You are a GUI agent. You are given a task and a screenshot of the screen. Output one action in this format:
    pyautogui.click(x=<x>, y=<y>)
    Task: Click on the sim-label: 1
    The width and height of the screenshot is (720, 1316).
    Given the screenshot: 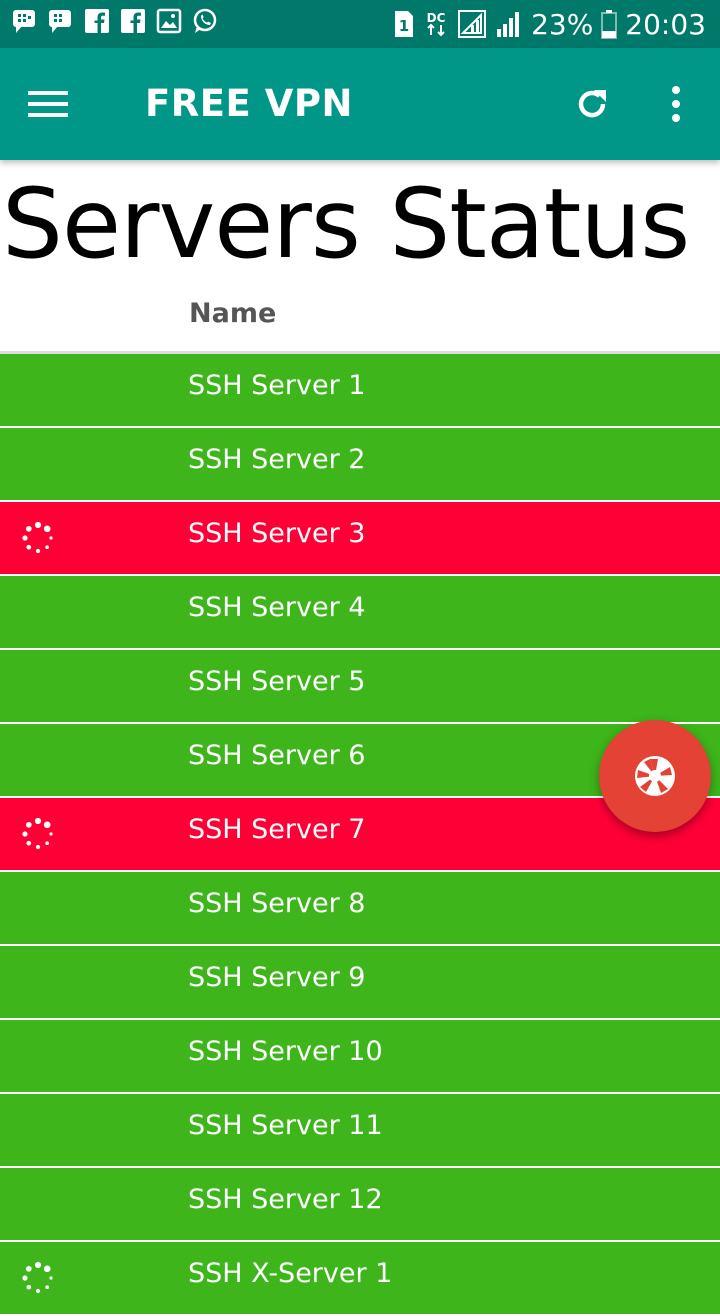 What is the action you would take?
    pyautogui.click(x=404, y=26)
    